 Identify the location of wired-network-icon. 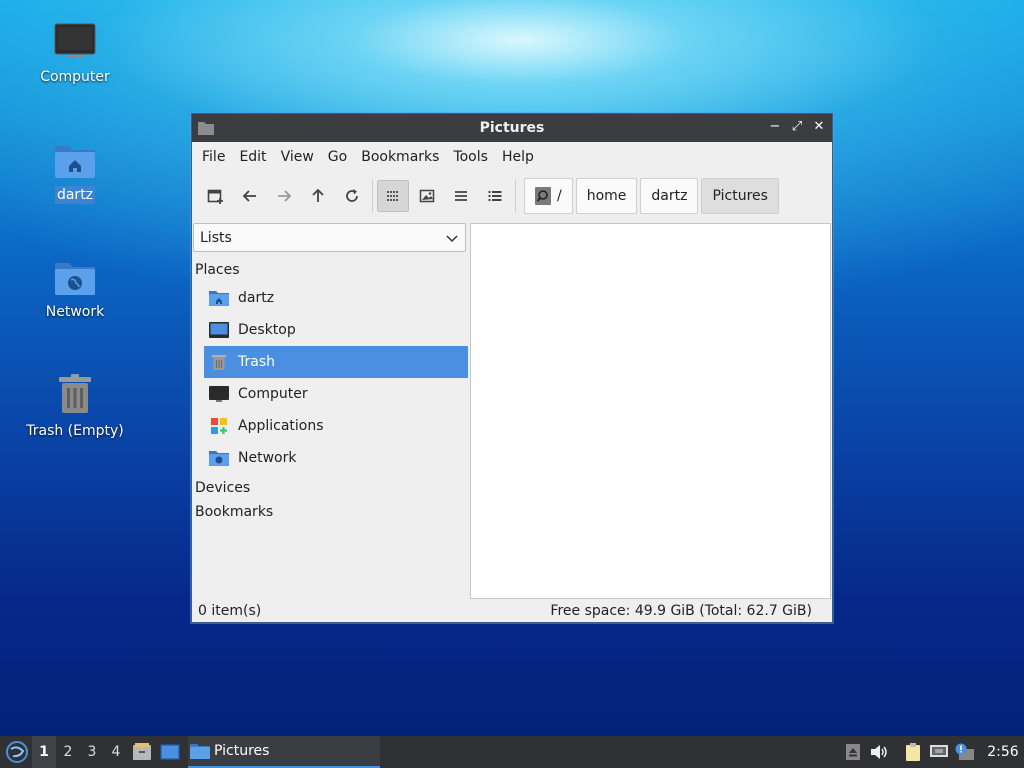
(939, 751).